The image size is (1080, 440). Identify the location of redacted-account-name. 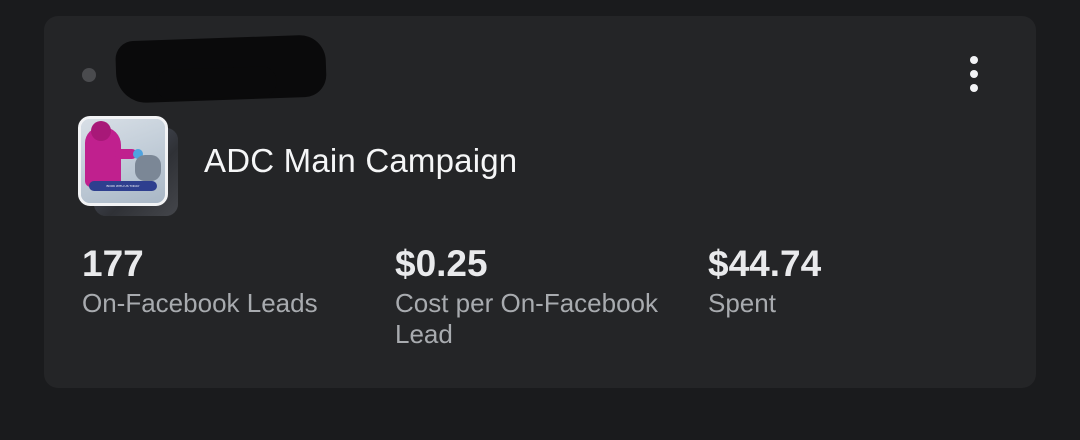
(221, 69).